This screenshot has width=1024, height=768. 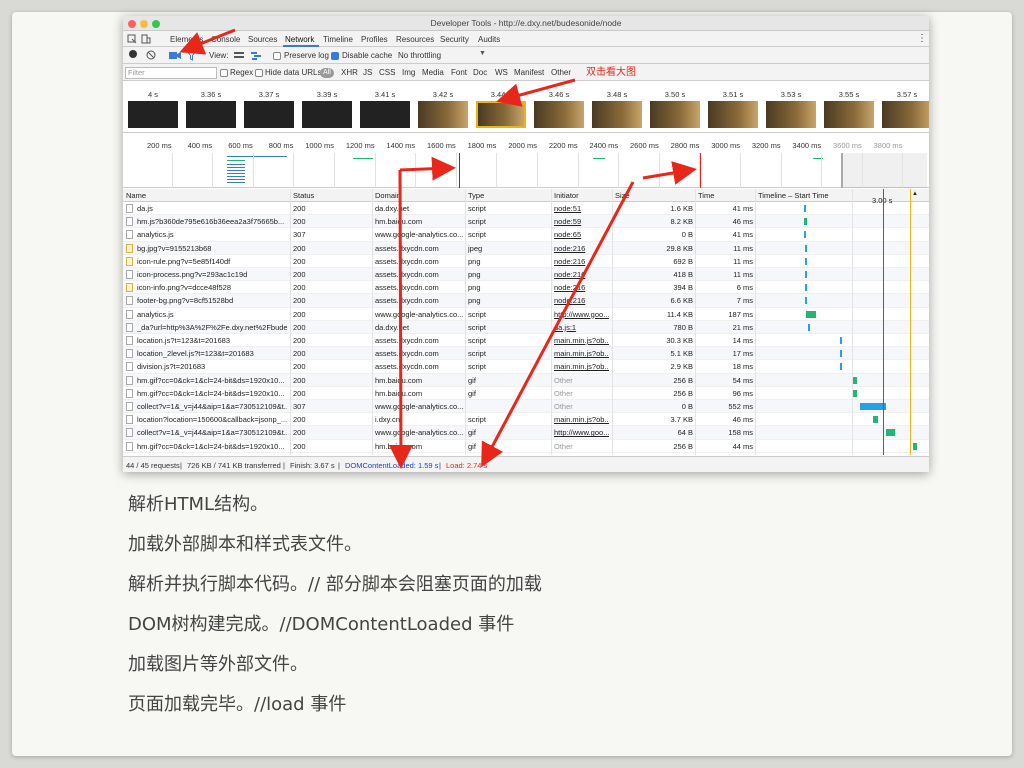 What do you see at coordinates (536, 92) in the screenshot?
I see `arrow-to-filmstrip` at bounding box center [536, 92].